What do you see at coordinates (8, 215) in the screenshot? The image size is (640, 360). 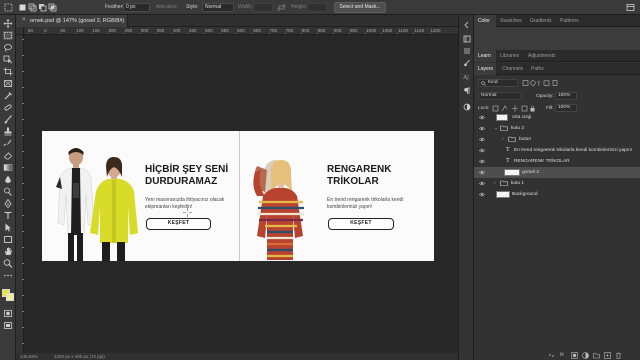 I see `type-tool-icon` at bounding box center [8, 215].